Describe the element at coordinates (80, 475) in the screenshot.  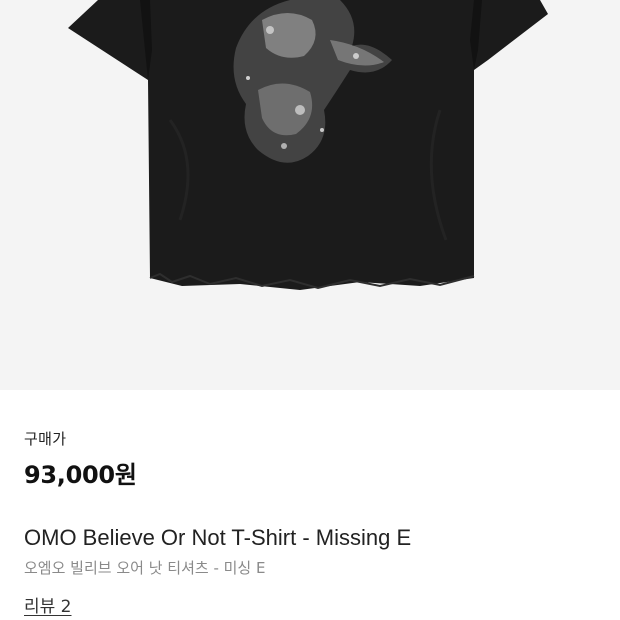
I see `price-value: 93,000원` at that location.